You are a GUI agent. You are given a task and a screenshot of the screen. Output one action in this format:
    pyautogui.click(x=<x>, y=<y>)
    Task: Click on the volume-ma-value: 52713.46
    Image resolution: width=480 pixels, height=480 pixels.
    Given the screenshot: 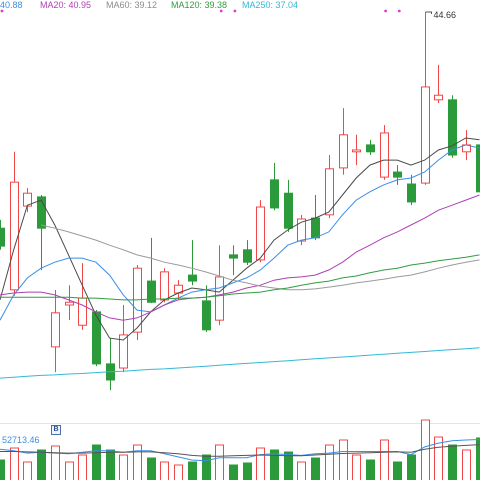 What is the action you would take?
    pyautogui.click(x=21, y=440)
    